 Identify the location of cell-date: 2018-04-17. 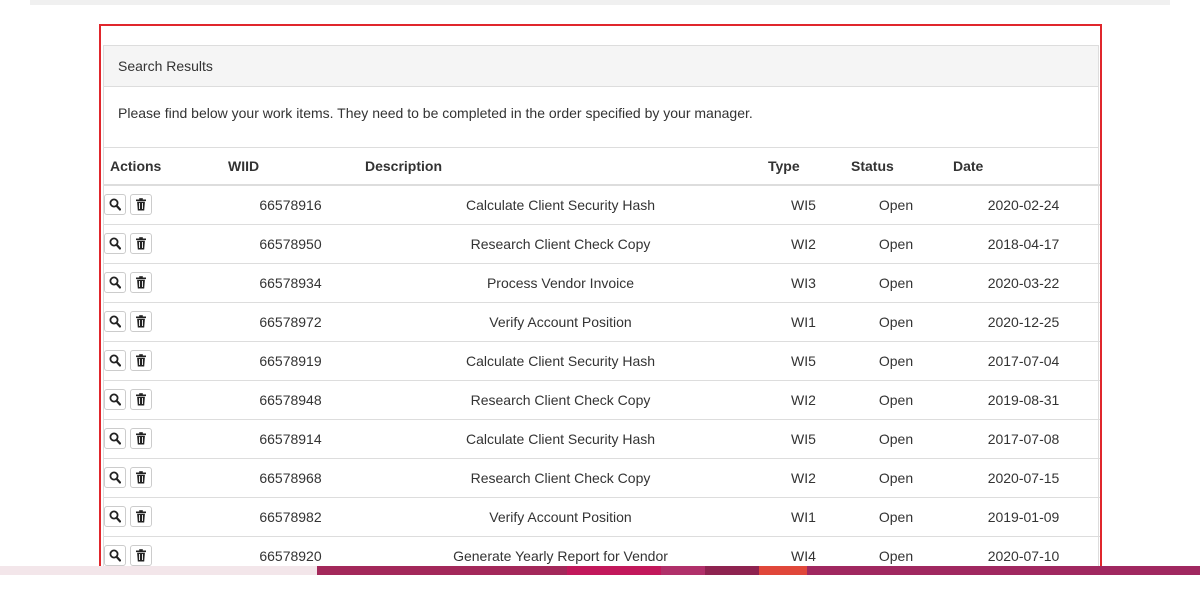
(1023, 244).